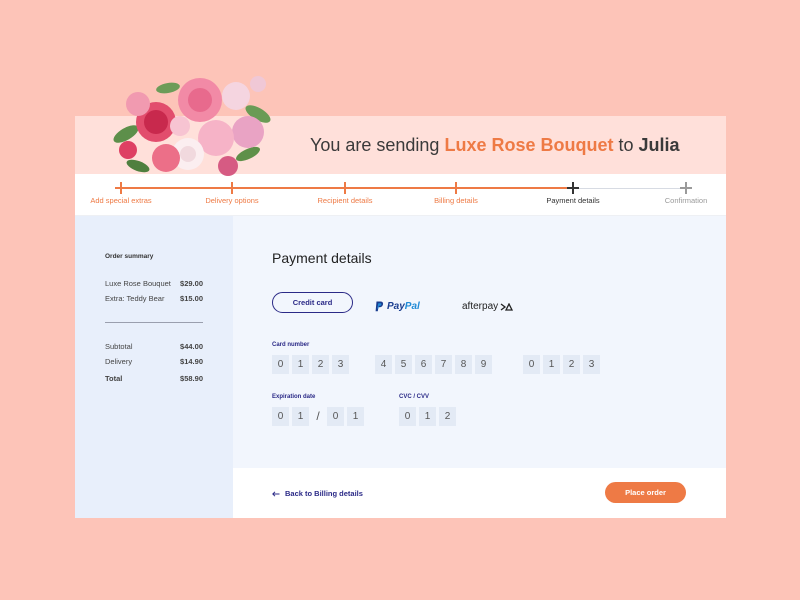 The width and height of the screenshot is (800, 600). I want to click on step-confirmation: Confirmation, so click(686, 193).